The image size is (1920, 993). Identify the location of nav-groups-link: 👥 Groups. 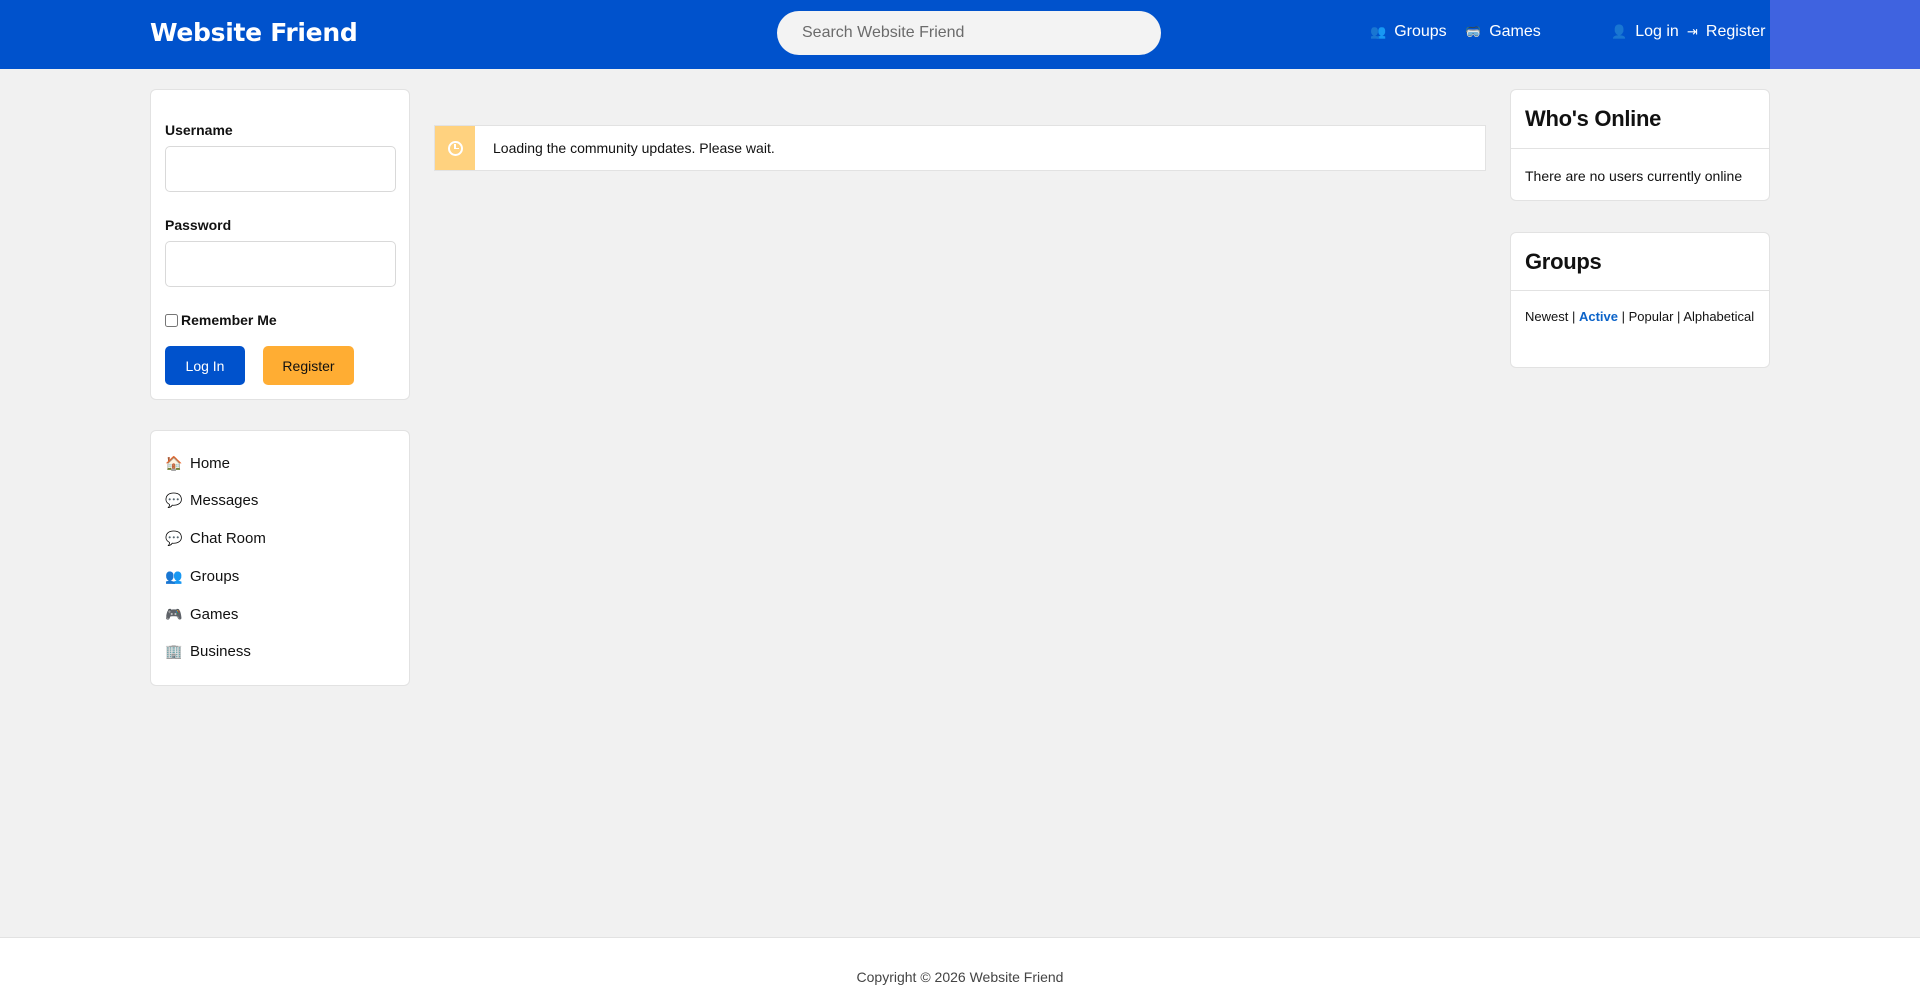
(1408, 32).